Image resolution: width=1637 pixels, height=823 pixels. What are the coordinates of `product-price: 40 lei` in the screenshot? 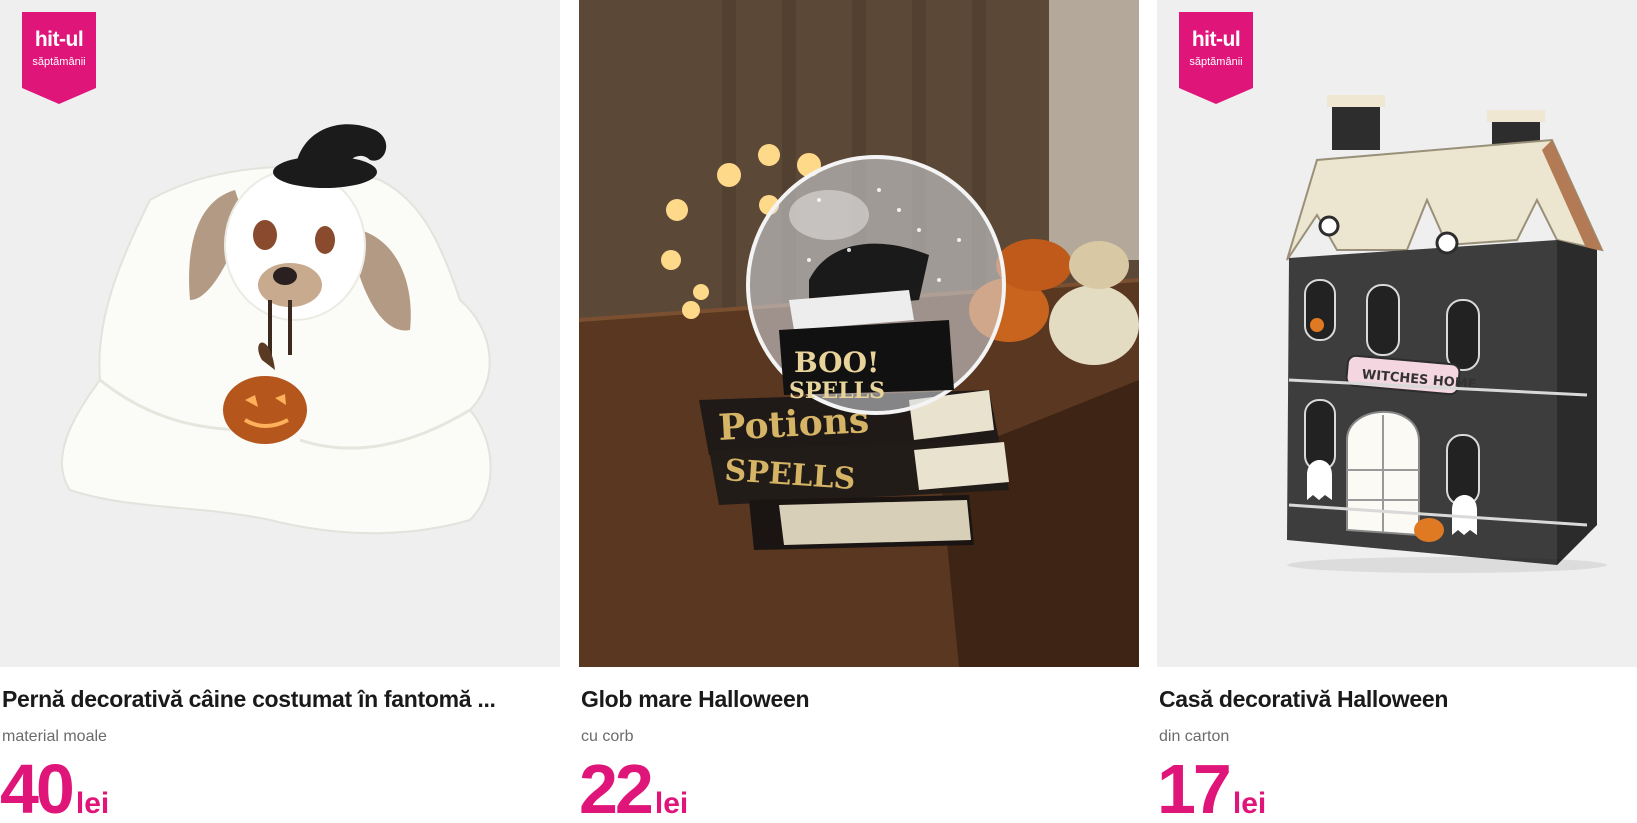 It's located at (54, 788).